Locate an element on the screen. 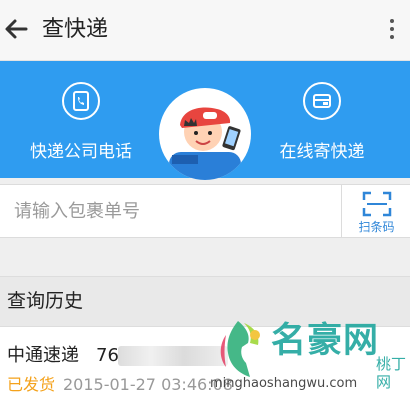  scan-label: 扫条码 is located at coordinates (376, 227).